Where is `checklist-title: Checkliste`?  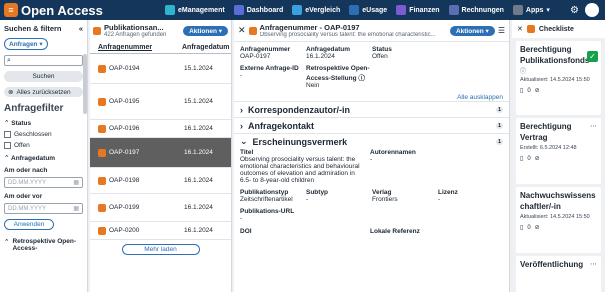
checklist-title: Checkliste is located at coordinates (556, 29).